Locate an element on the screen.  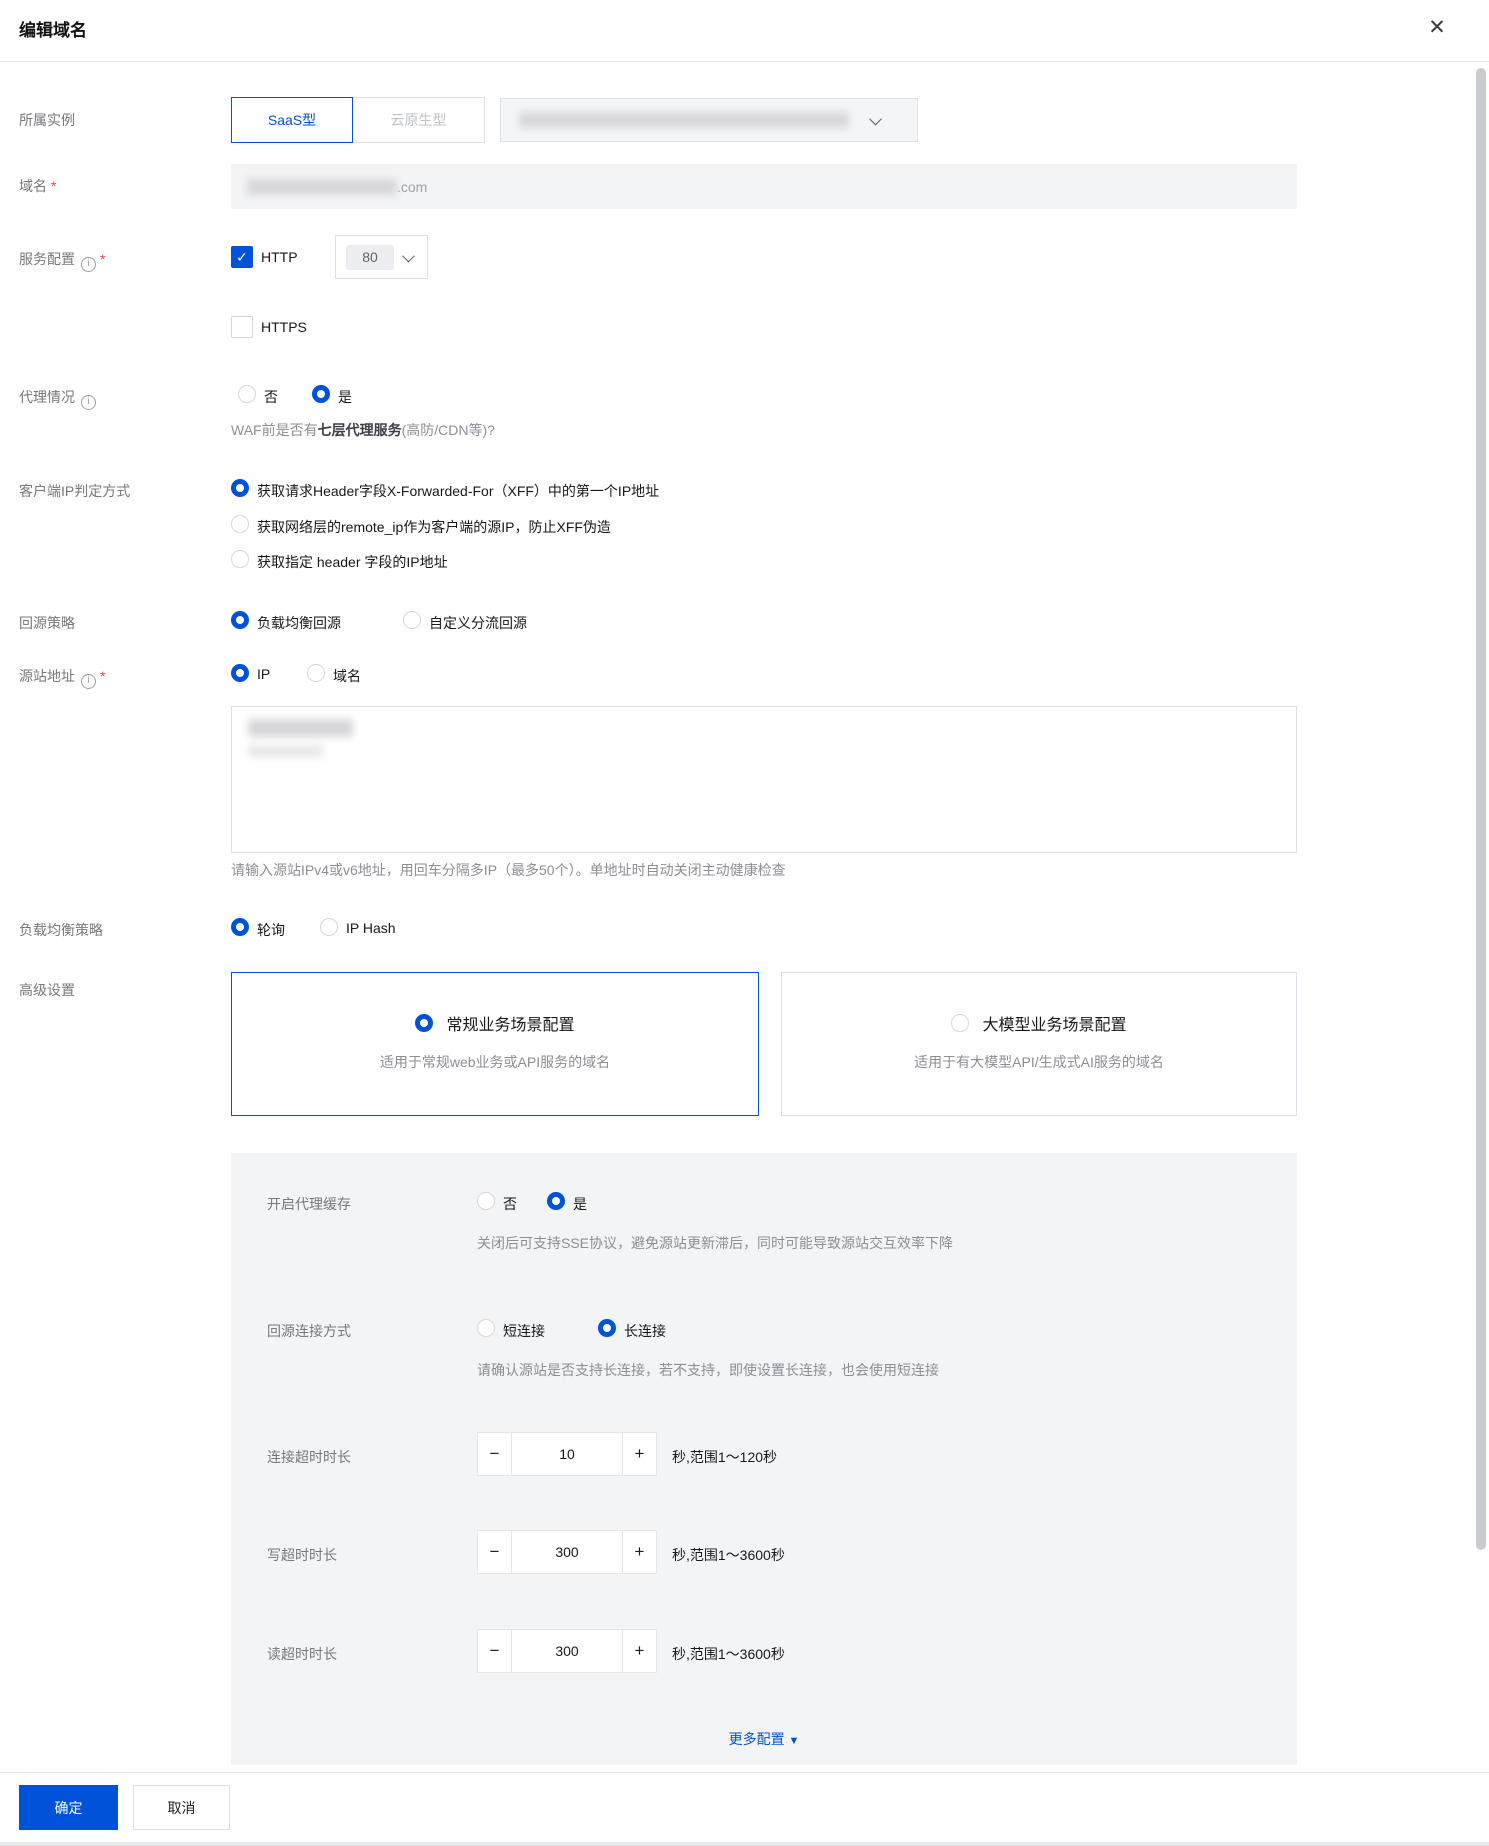
write-timeout-range: 秒,范围1～3600秒 is located at coordinates (728, 1555).